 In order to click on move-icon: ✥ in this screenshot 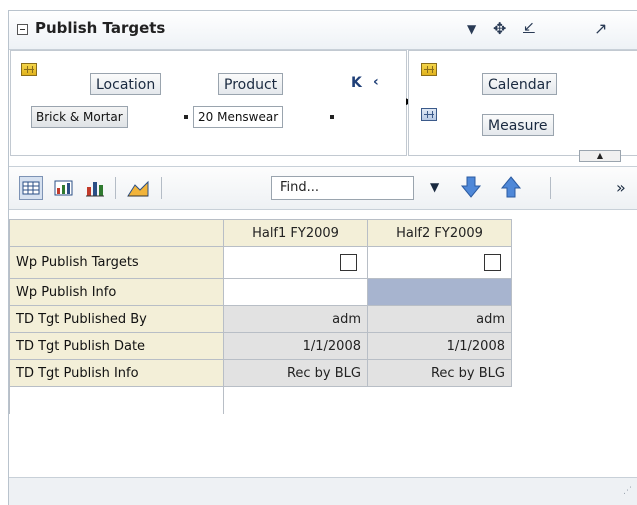, I will do `click(499, 28)`.